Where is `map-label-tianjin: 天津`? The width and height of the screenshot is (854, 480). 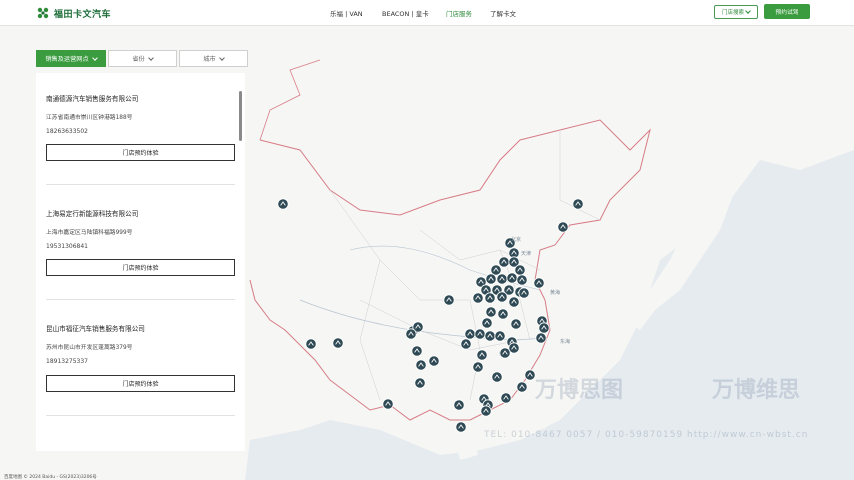 map-label-tianjin: 天津 is located at coordinates (526, 254).